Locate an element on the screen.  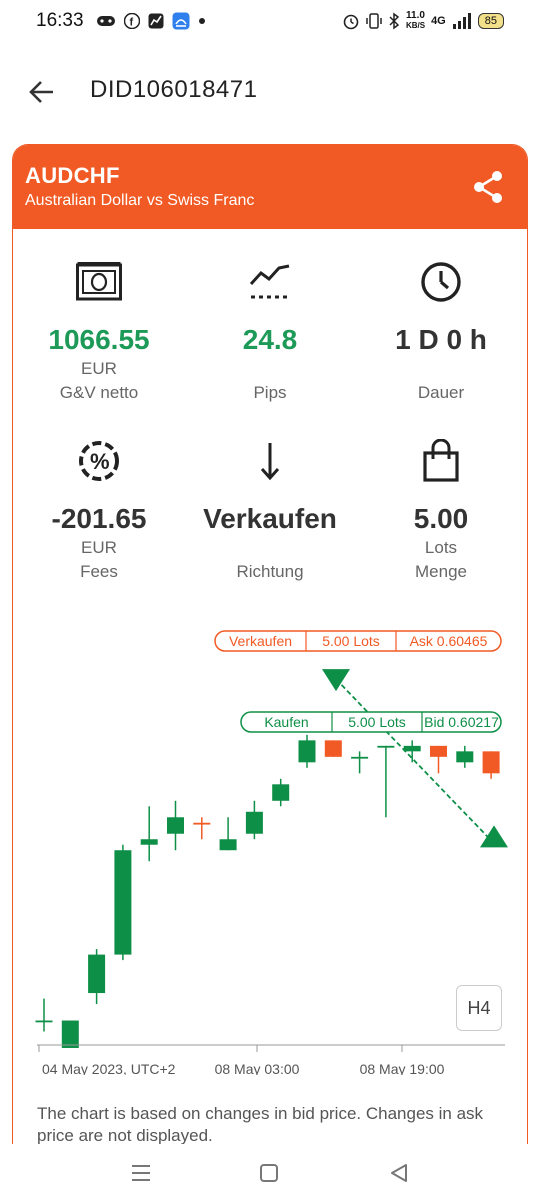
x-axis-label: 04 May 2023, UTC+2 is located at coordinates (109, 1068).